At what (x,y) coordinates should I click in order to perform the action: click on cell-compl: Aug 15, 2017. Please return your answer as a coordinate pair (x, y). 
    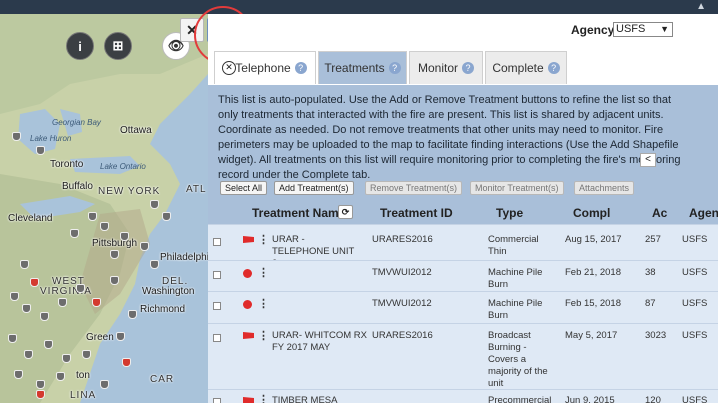
    Looking at the image, I should click on (593, 239).